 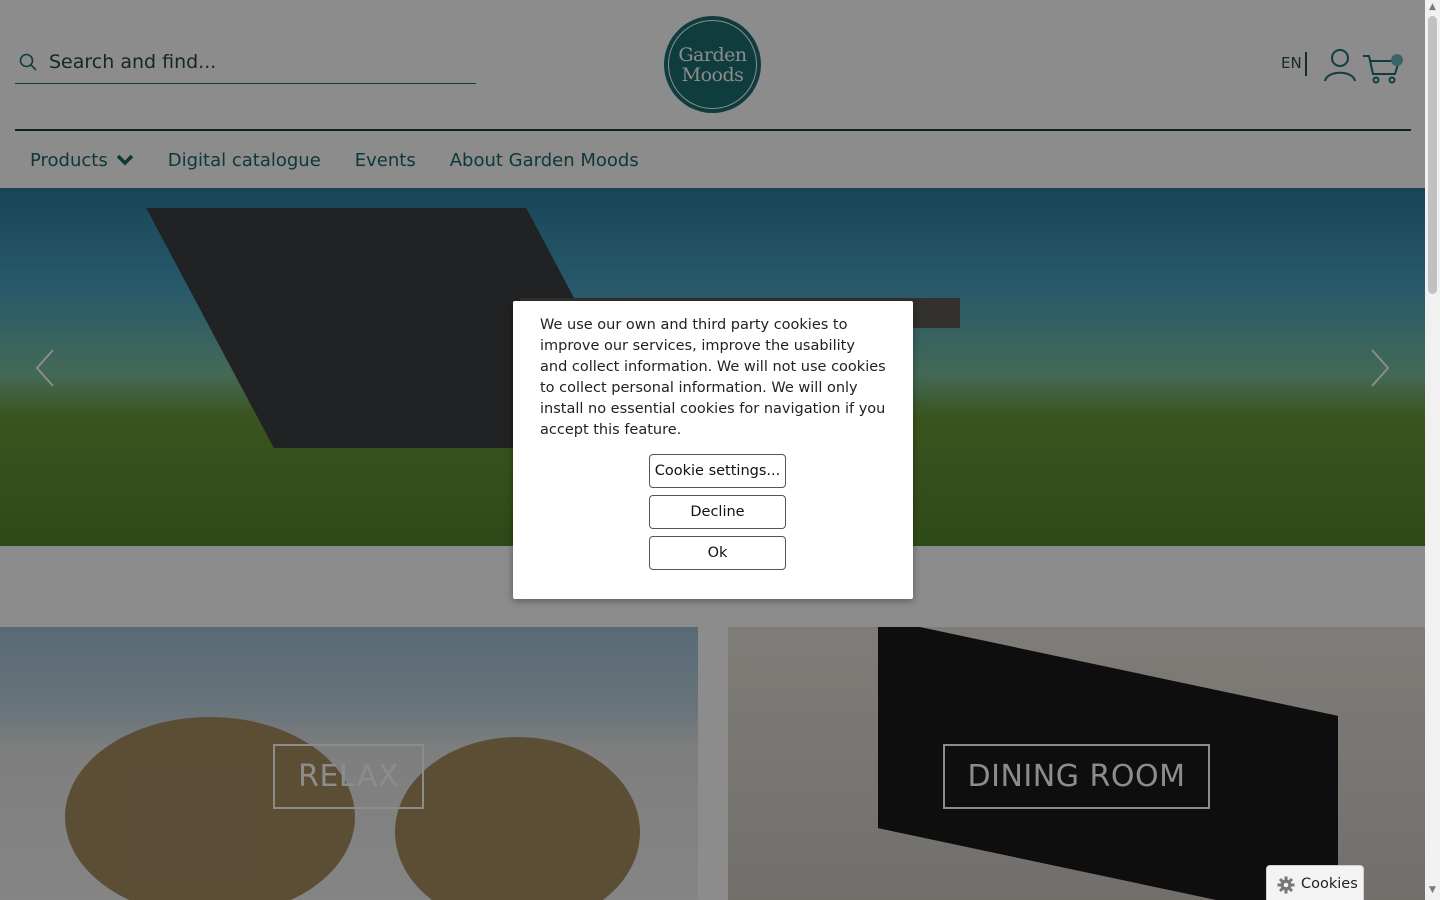 I want to click on scrollbar-thumb, so click(x=1432, y=155).